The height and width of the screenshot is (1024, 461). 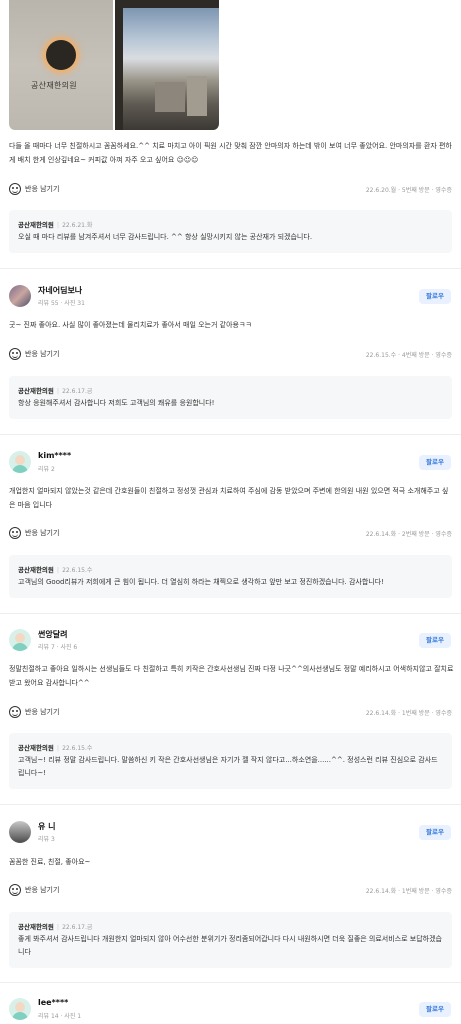 I want to click on window-frame, so click(x=119, y=65).